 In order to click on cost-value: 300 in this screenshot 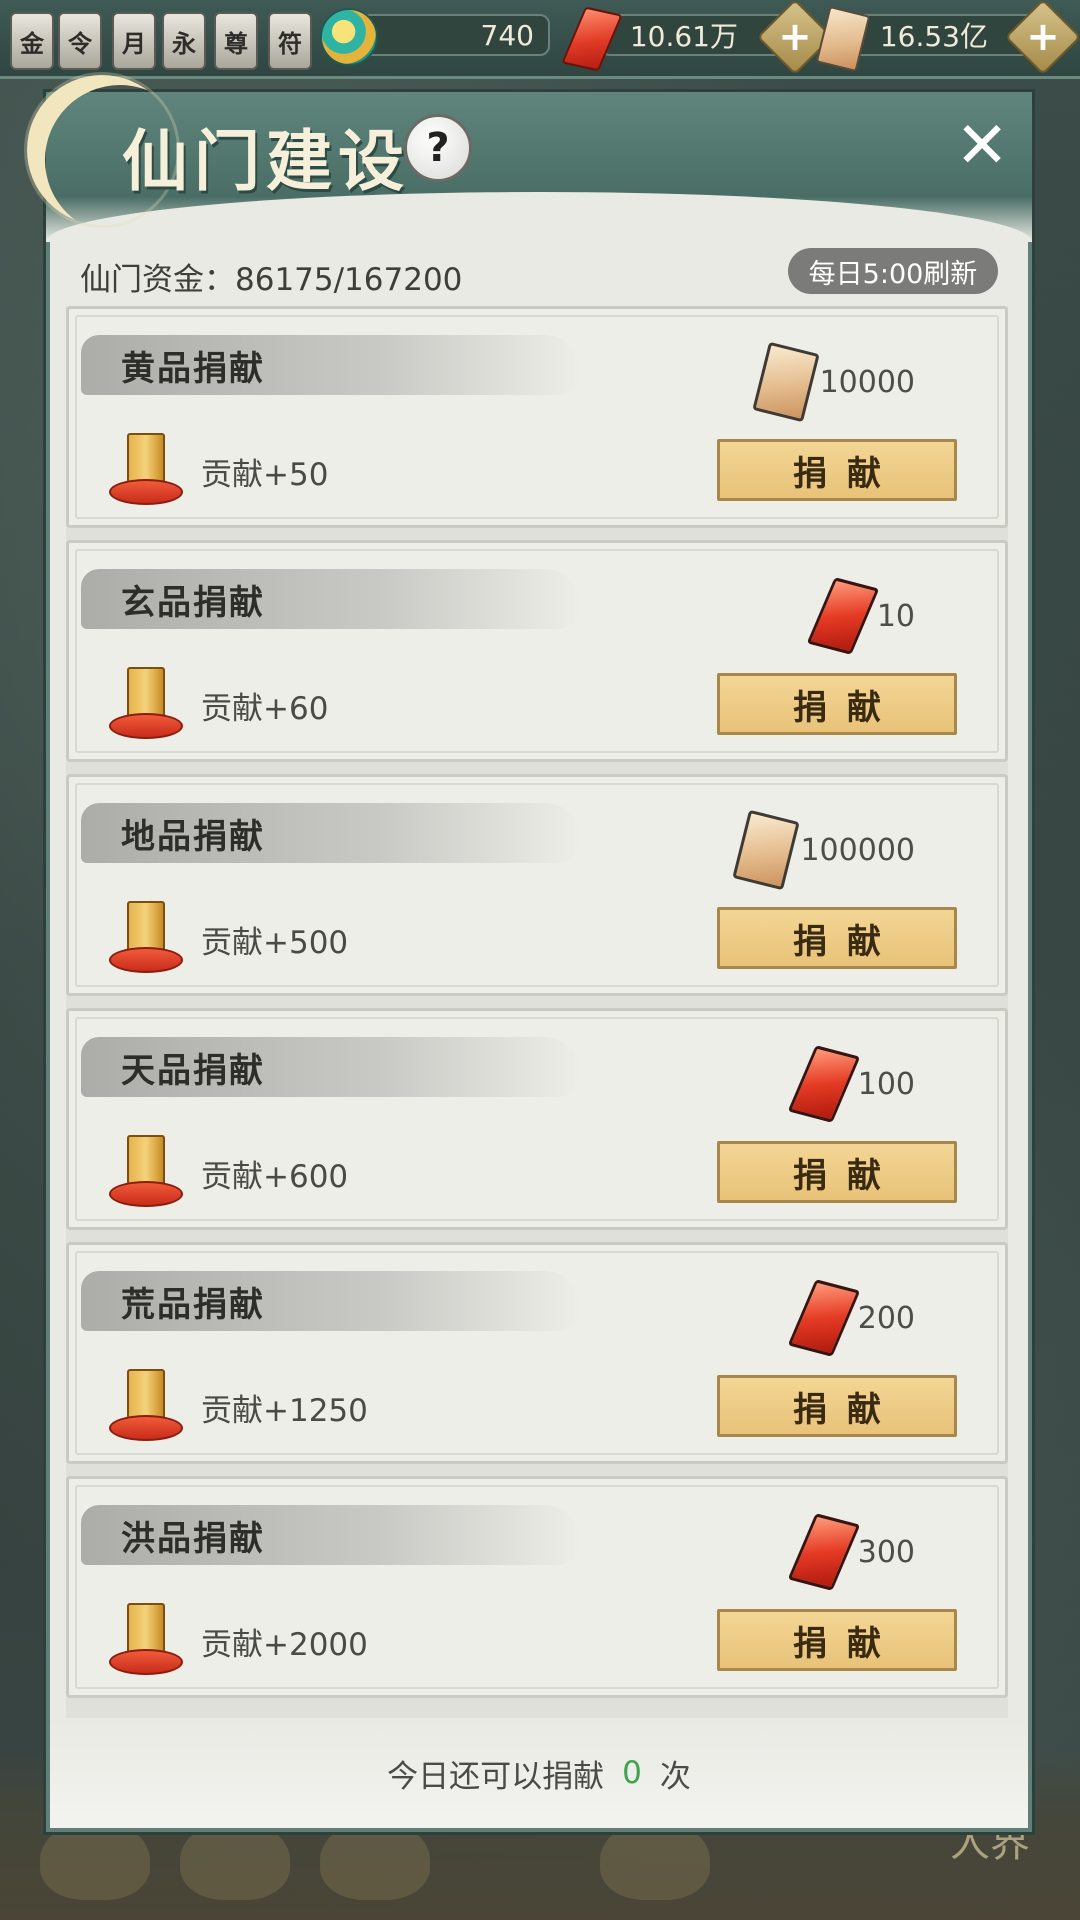, I will do `click(886, 1552)`.